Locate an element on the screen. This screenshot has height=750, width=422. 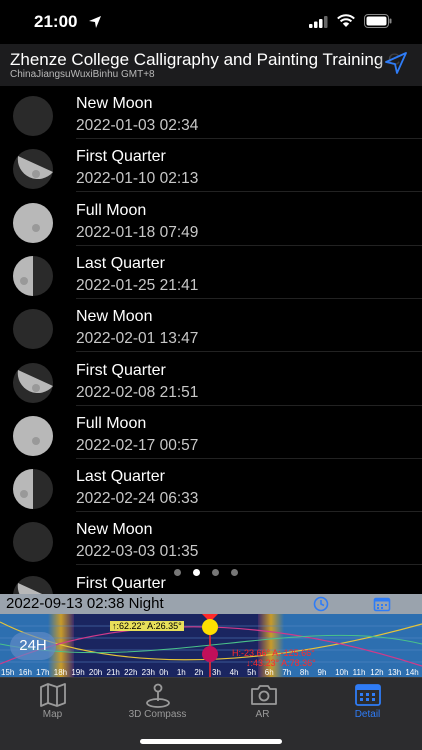
hour-tick-label: 4h is located at coordinates (234, 672).